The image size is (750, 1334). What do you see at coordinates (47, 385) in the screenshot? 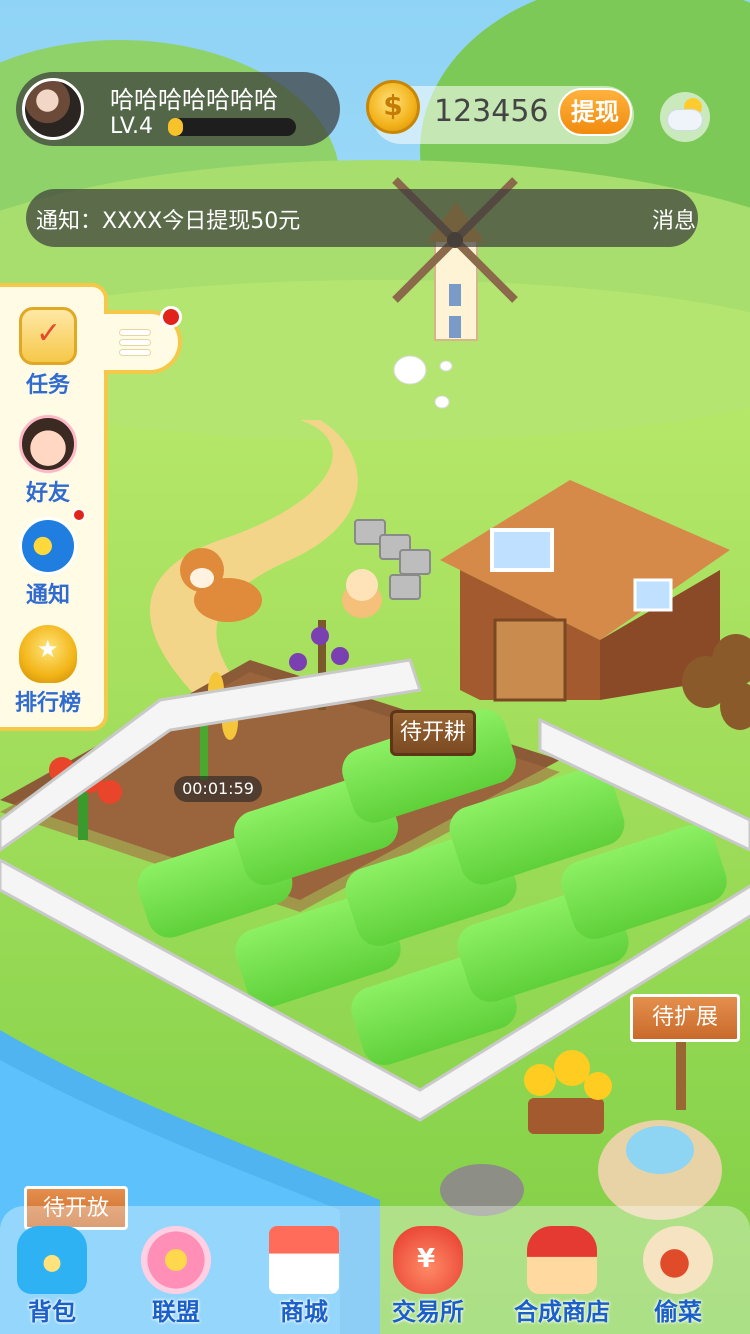
I see `side-item-label: 任务` at bounding box center [47, 385].